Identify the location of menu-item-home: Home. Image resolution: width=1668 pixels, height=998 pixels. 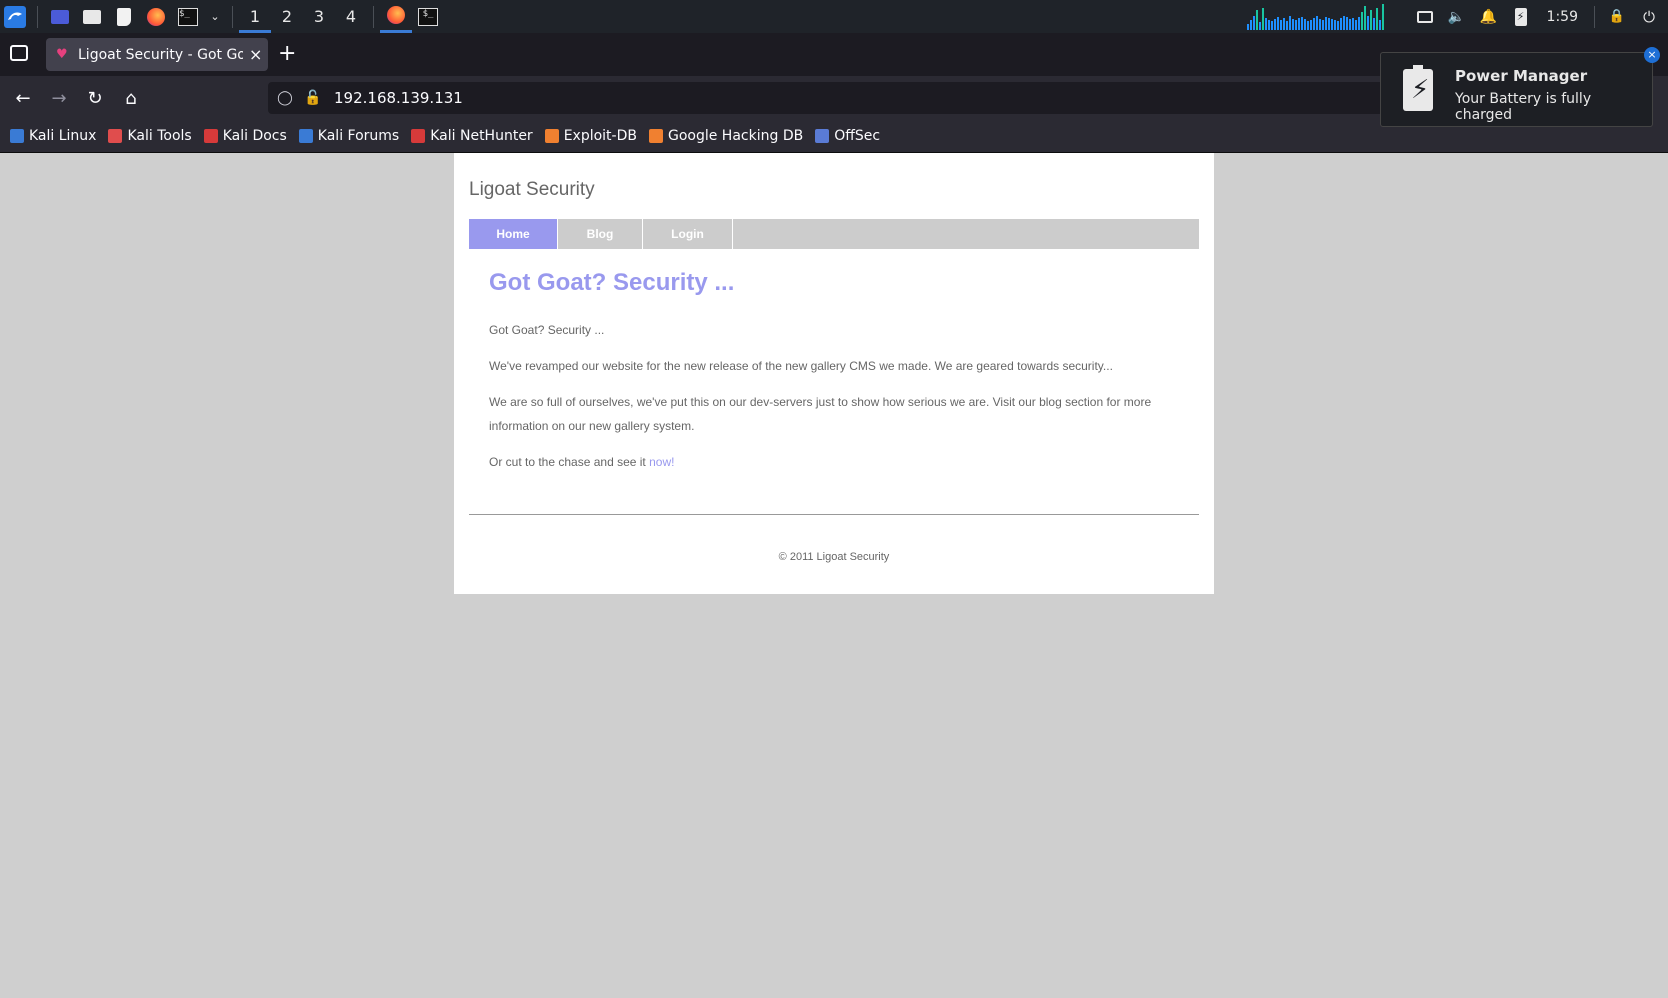
(513, 234).